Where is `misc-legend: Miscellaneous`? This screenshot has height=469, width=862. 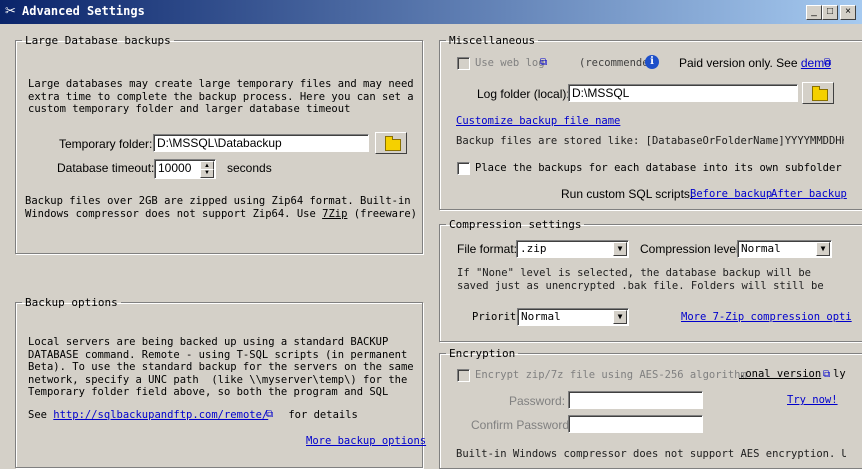 misc-legend: Miscellaneous is located at coordinates (492, 40).